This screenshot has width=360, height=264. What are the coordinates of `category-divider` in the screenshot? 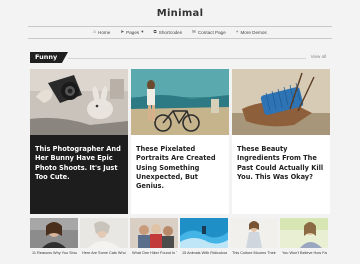 It's located at (187, 58).